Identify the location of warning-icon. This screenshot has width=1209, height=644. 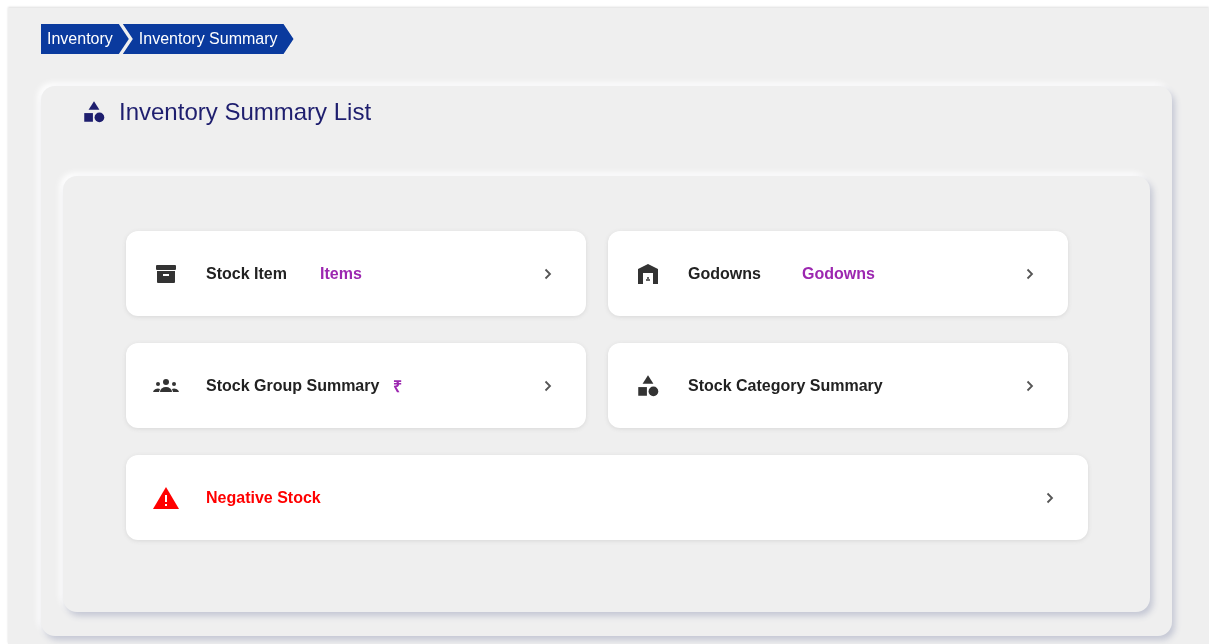
(166, 497).